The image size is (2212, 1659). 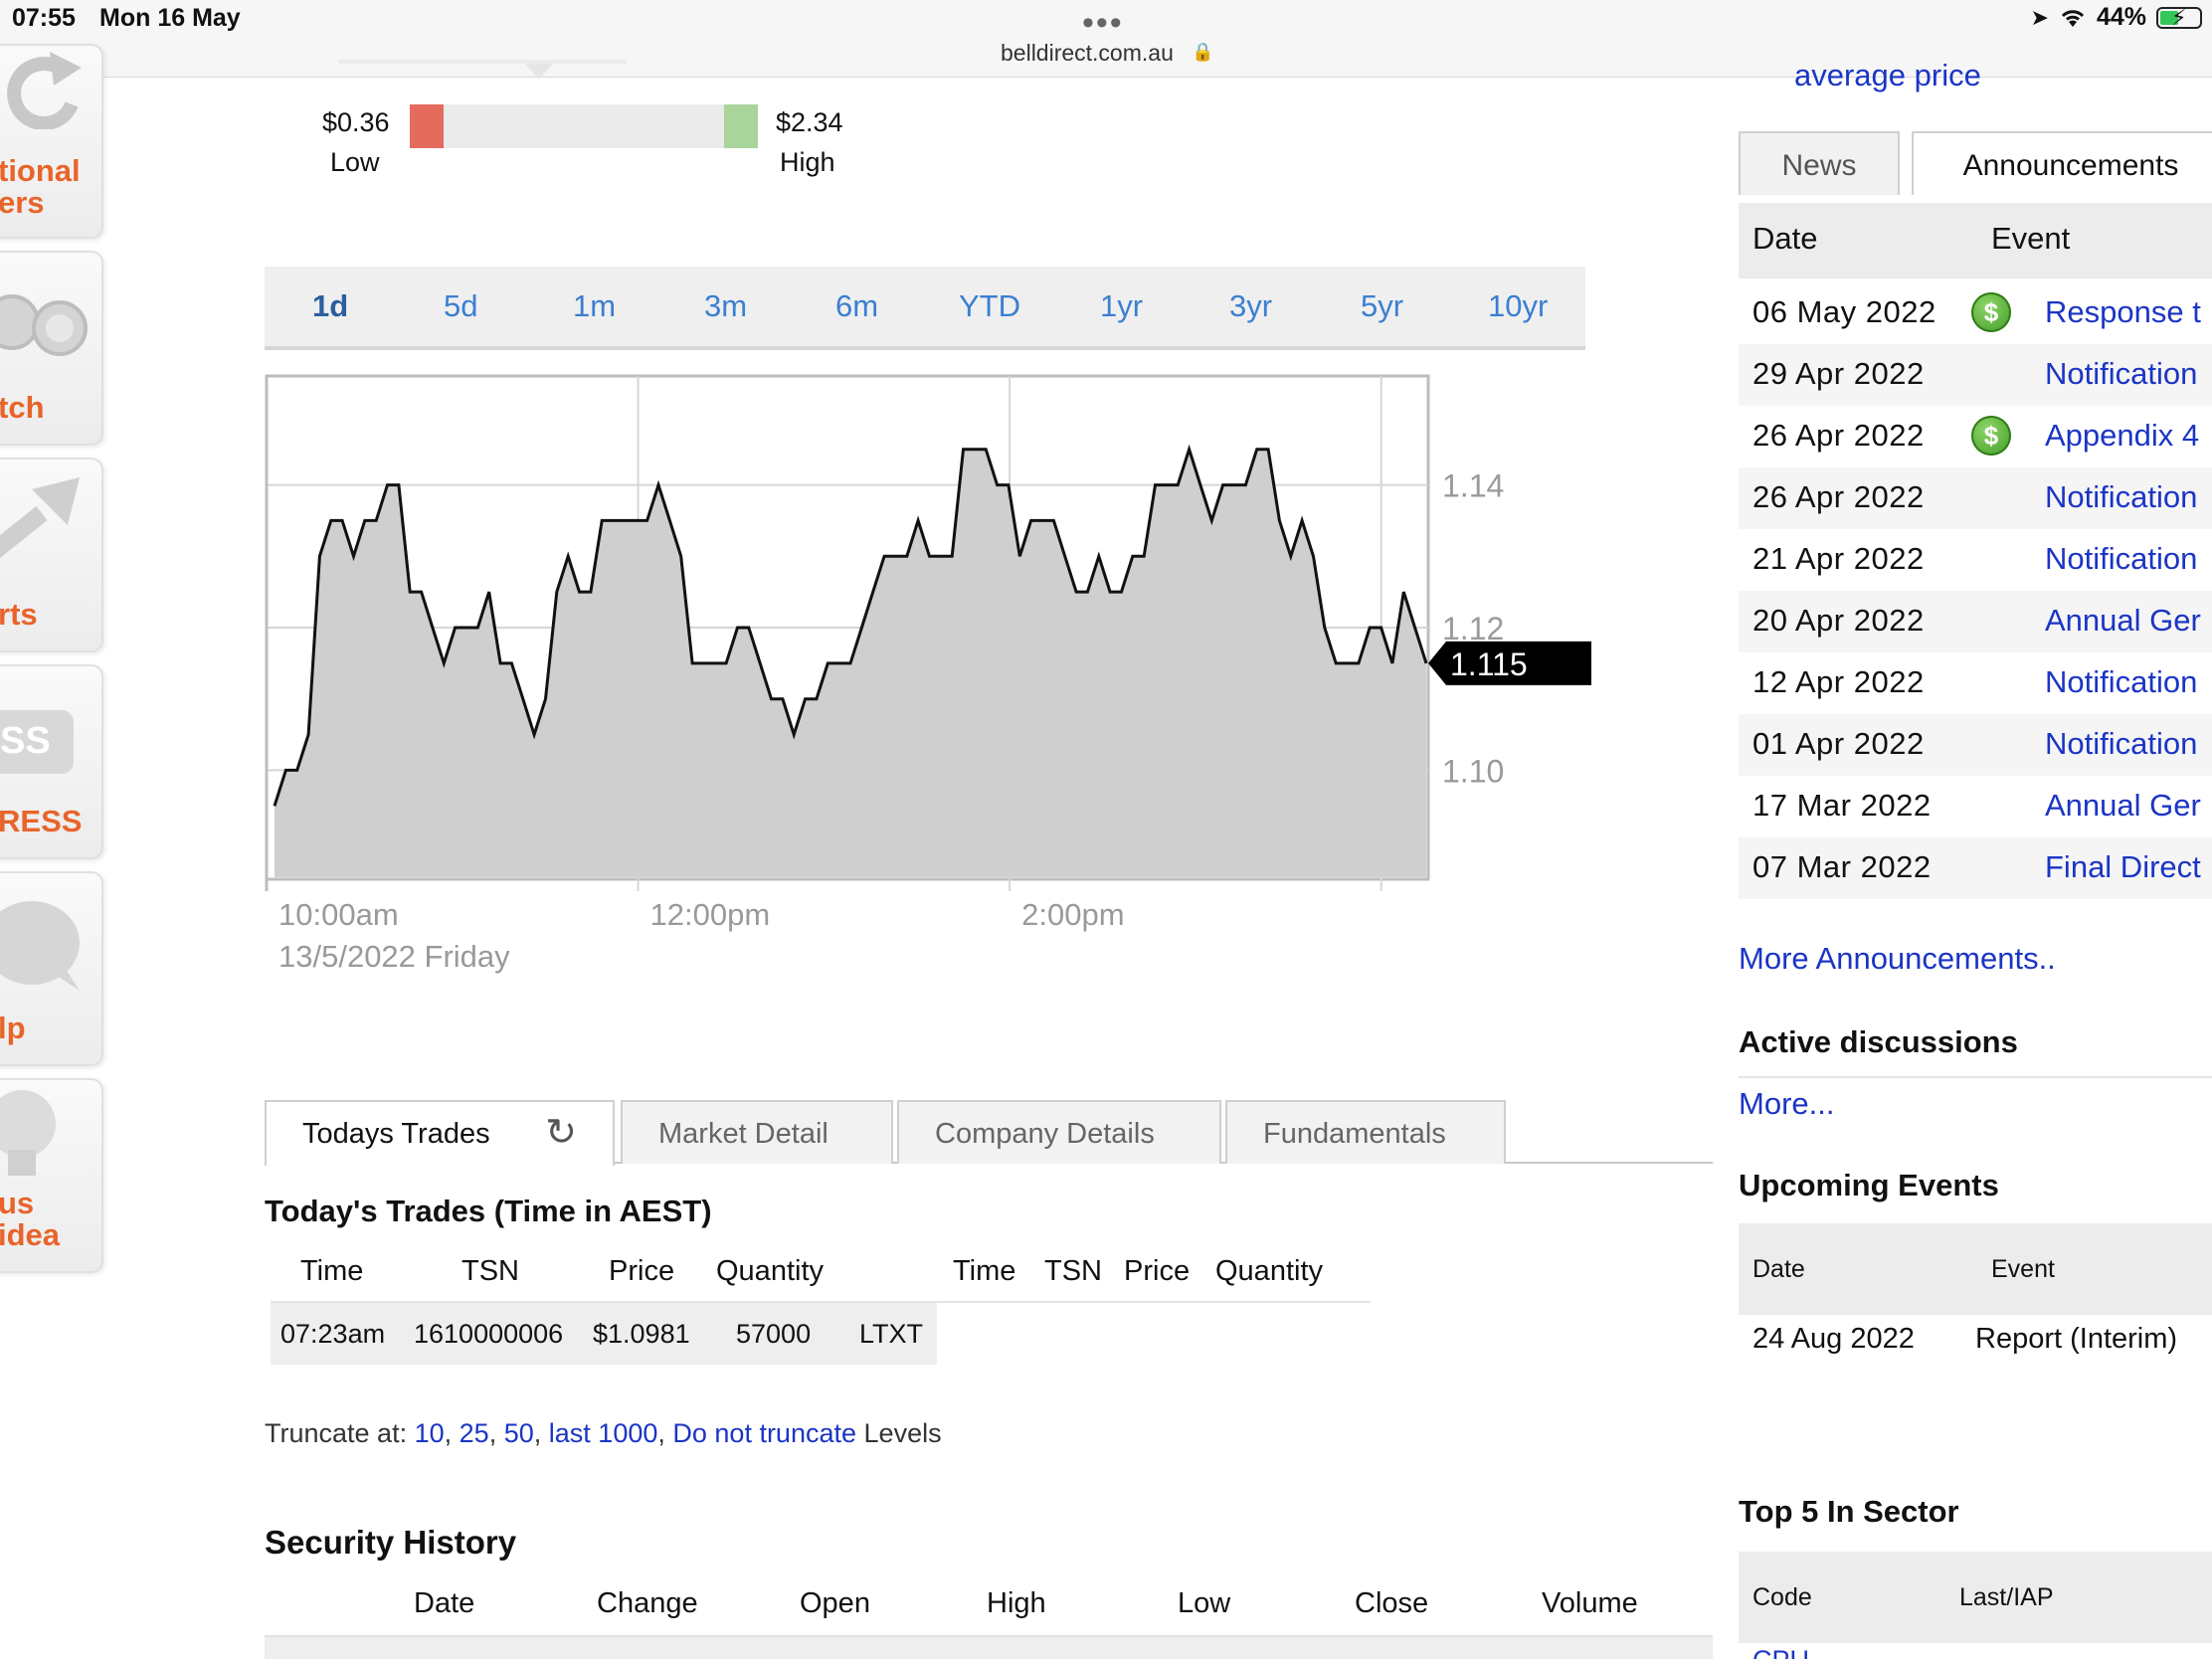 What do you see at coordinates (338, 914) in the screenshot?
I see `x-tick-label: 10:00am` at bounding box center [338, 914].